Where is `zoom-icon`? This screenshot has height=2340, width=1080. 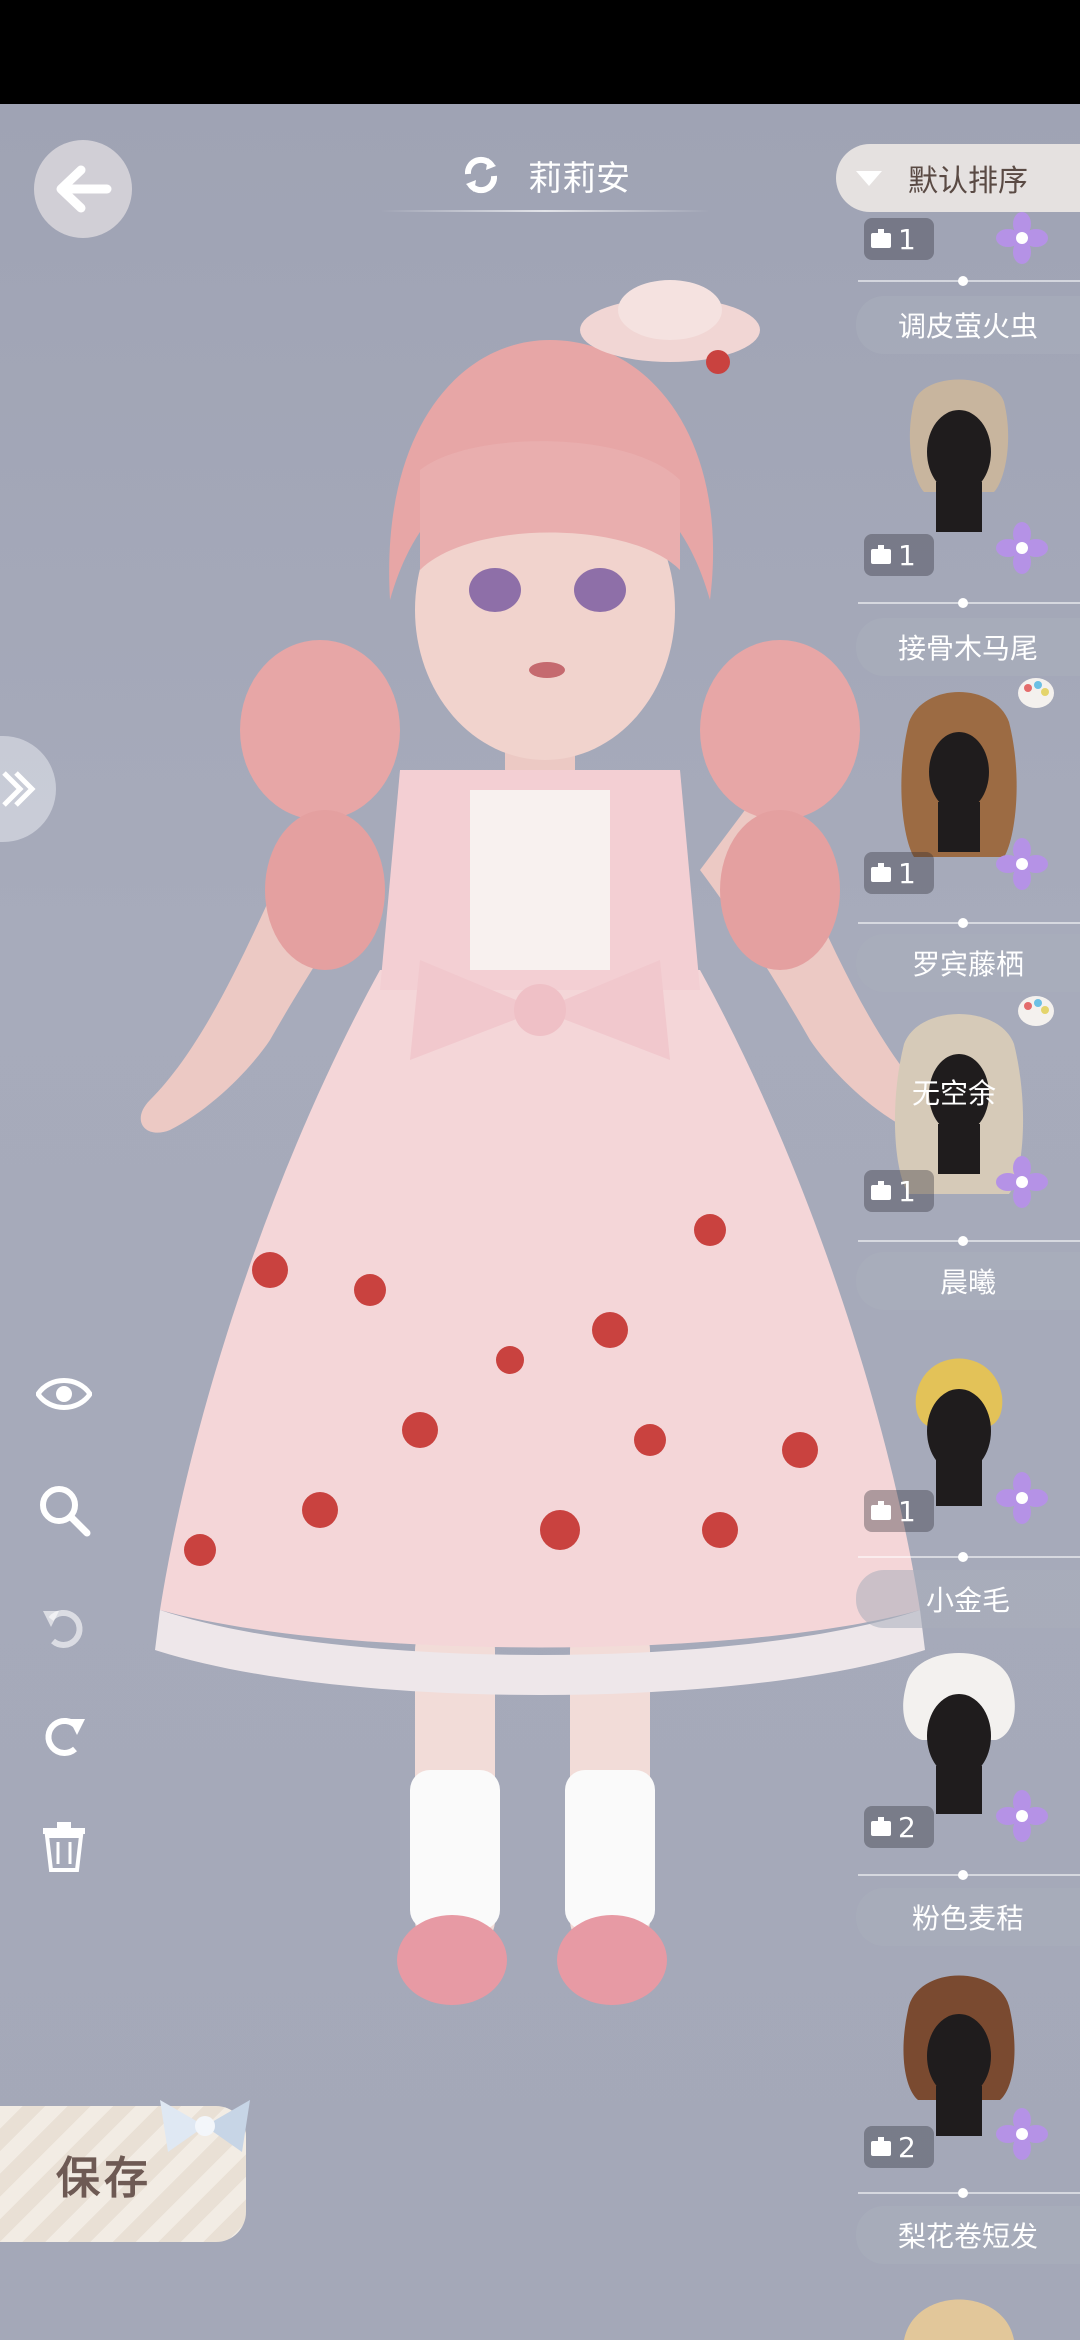 zoom-icon is located at coordinates (65, 1511).